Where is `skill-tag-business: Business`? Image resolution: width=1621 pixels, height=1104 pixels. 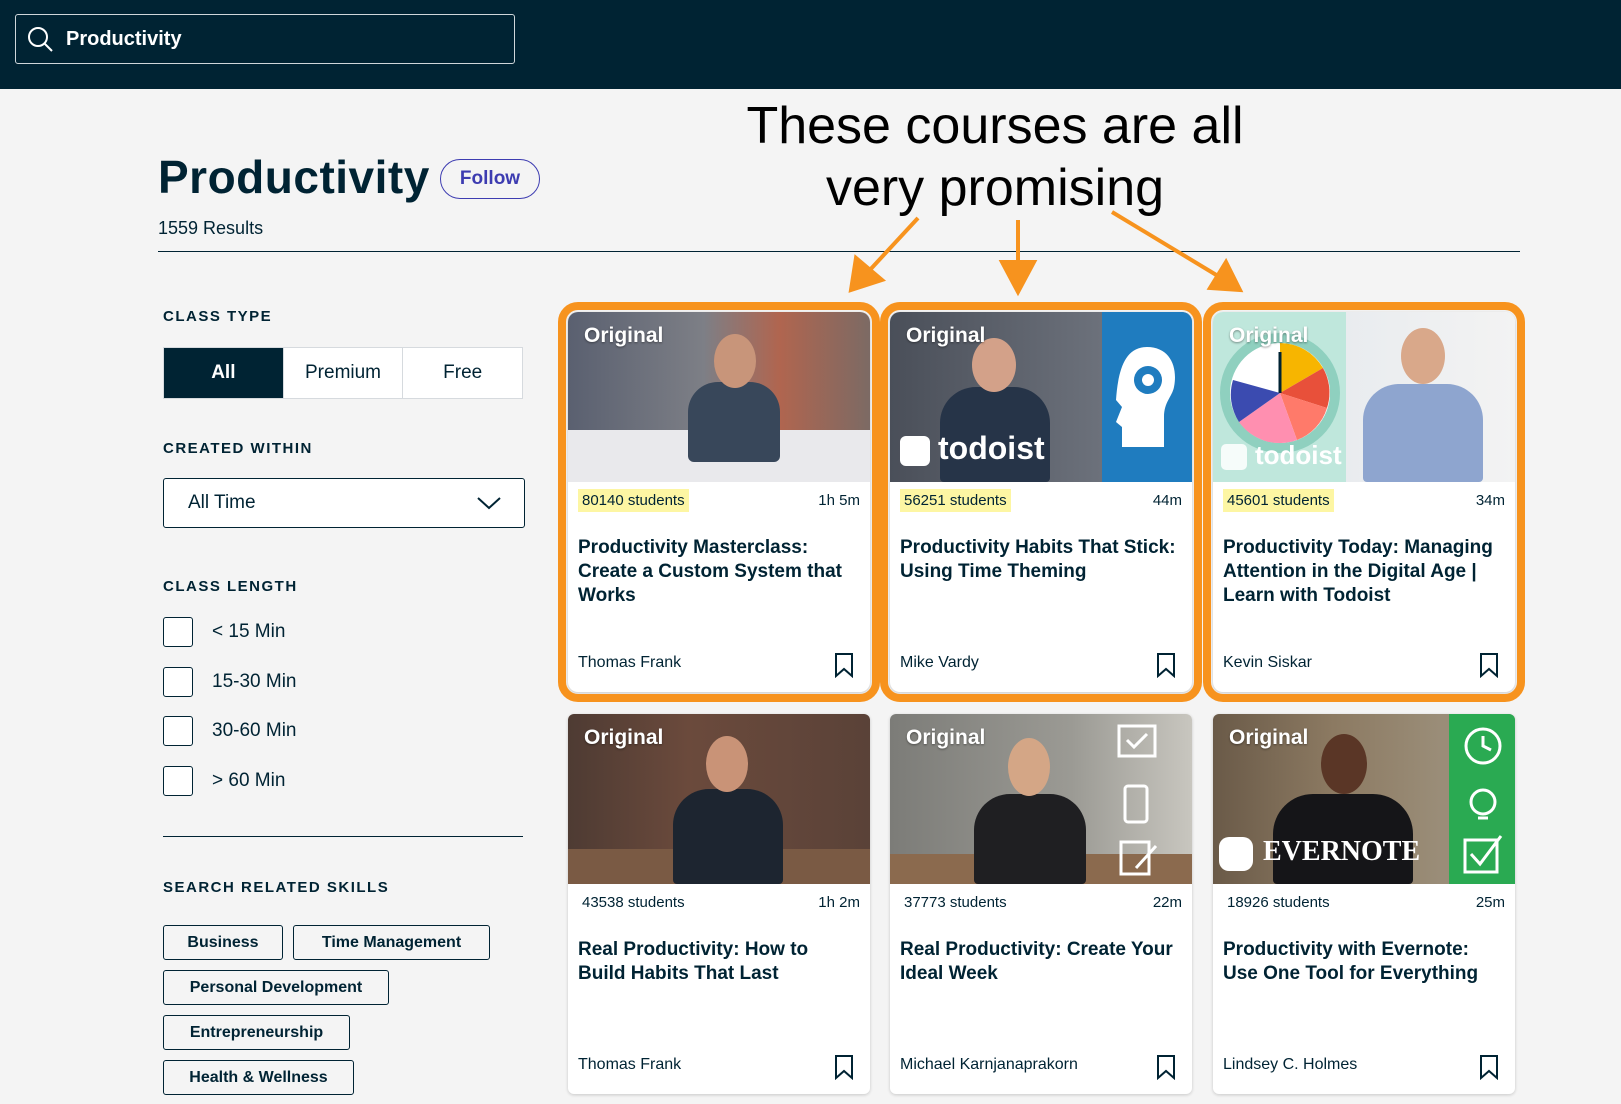 skill-tag-business: Business is located at coordinates (223, 942).